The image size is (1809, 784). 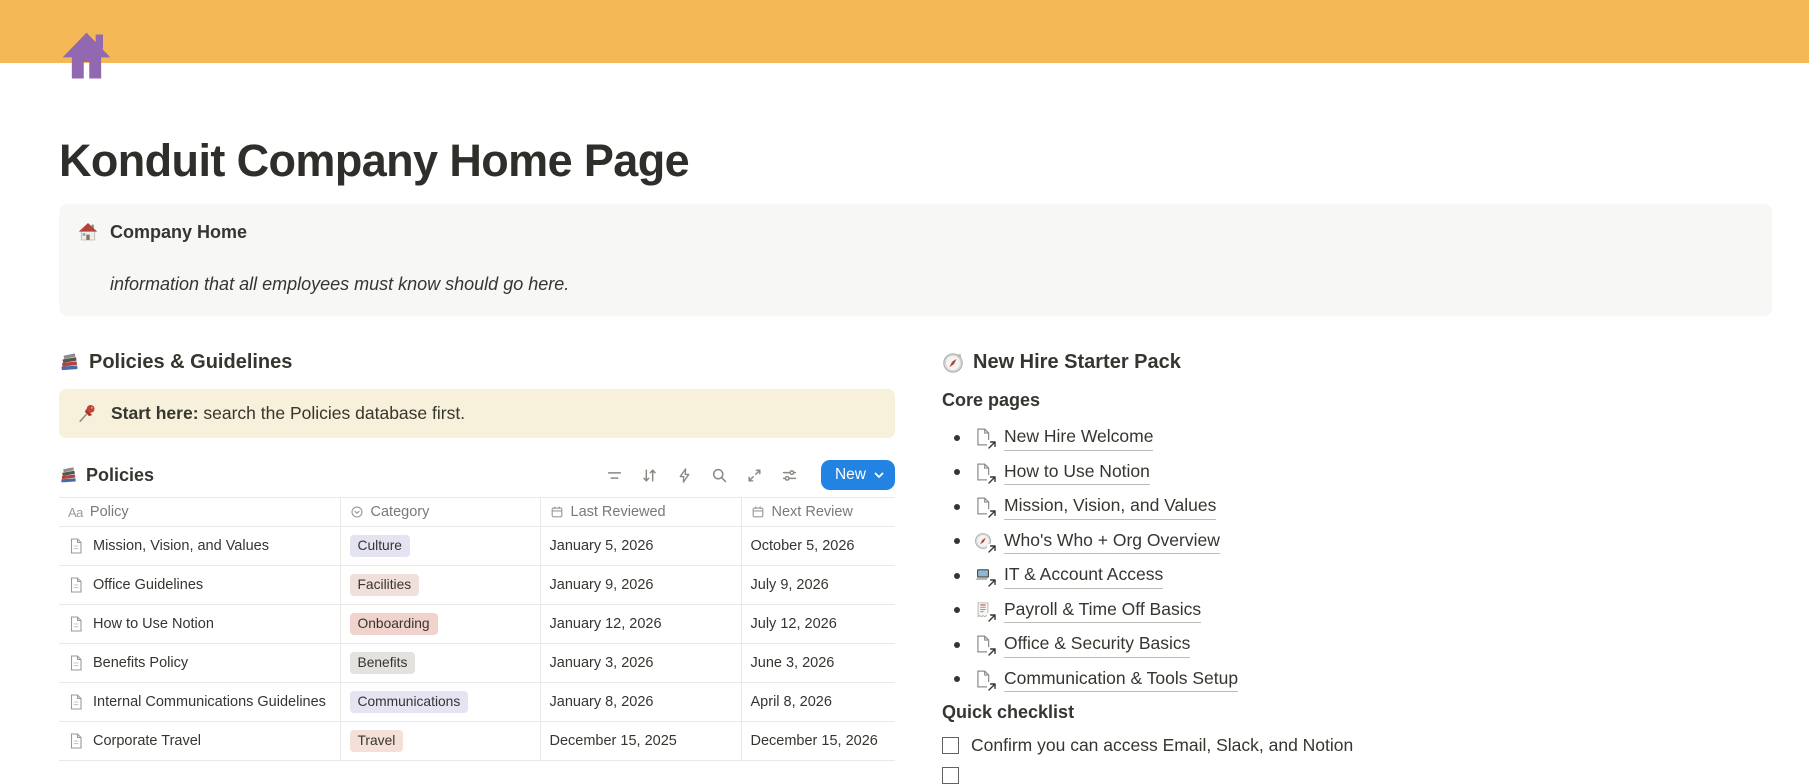 I want to click on filter-icon, so click(x=614, y=475).